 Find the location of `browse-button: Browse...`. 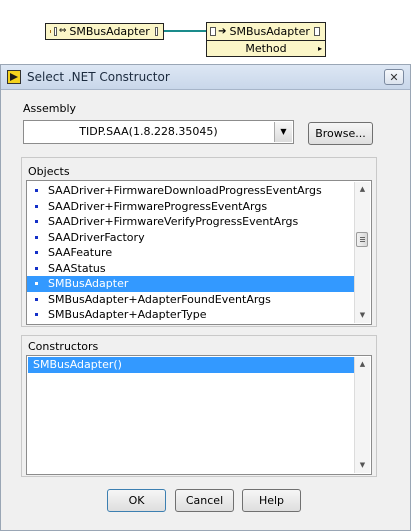

browse-button: Browse... is located at coordinates (340, 133).